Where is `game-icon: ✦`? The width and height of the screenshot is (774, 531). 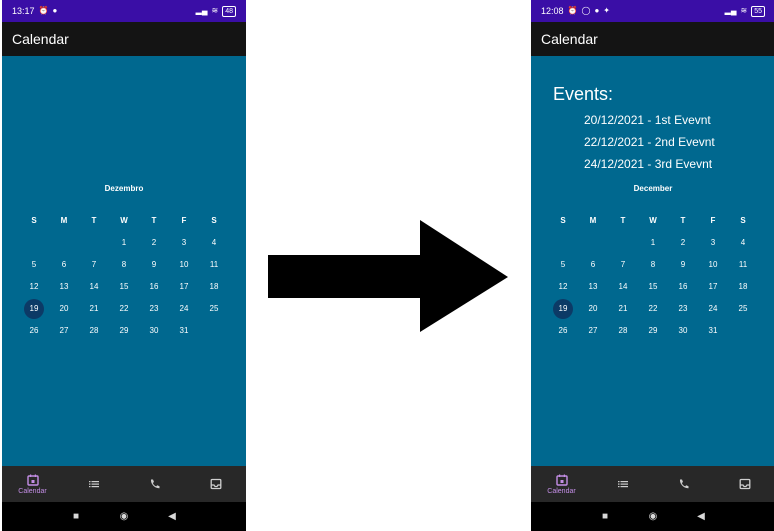
game-icon: ✦ is located at coordinates (606, 10).